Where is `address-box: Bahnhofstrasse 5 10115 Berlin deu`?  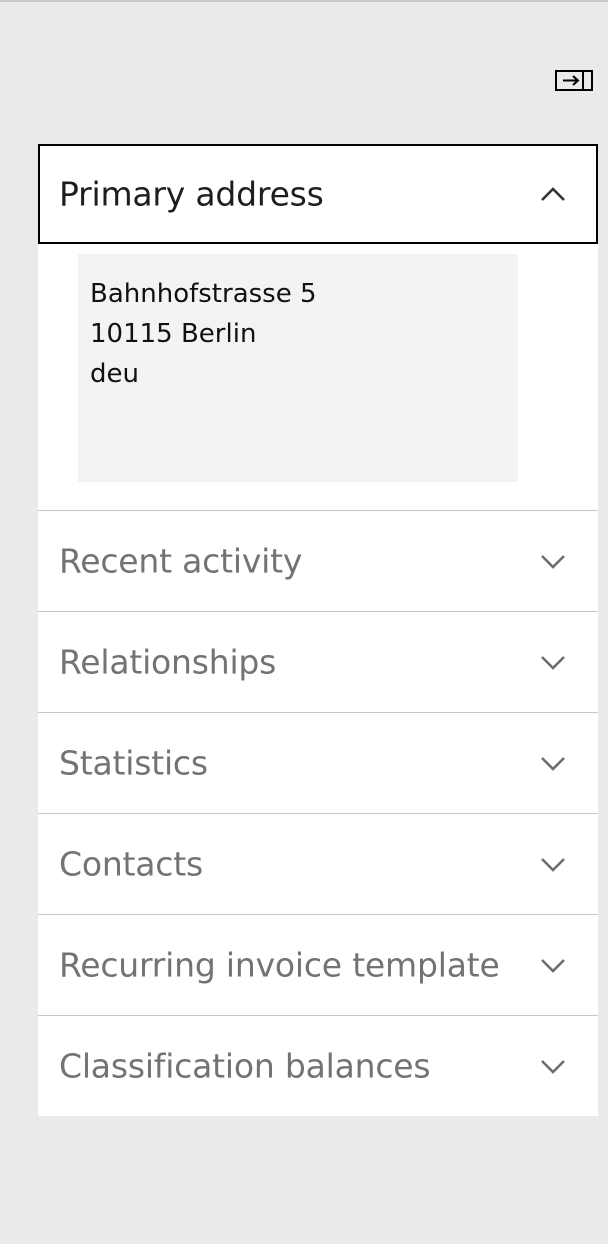 address-box: Bahnhofstrasse 5 10115 Berlin deu is located at coordinates (298, 368).